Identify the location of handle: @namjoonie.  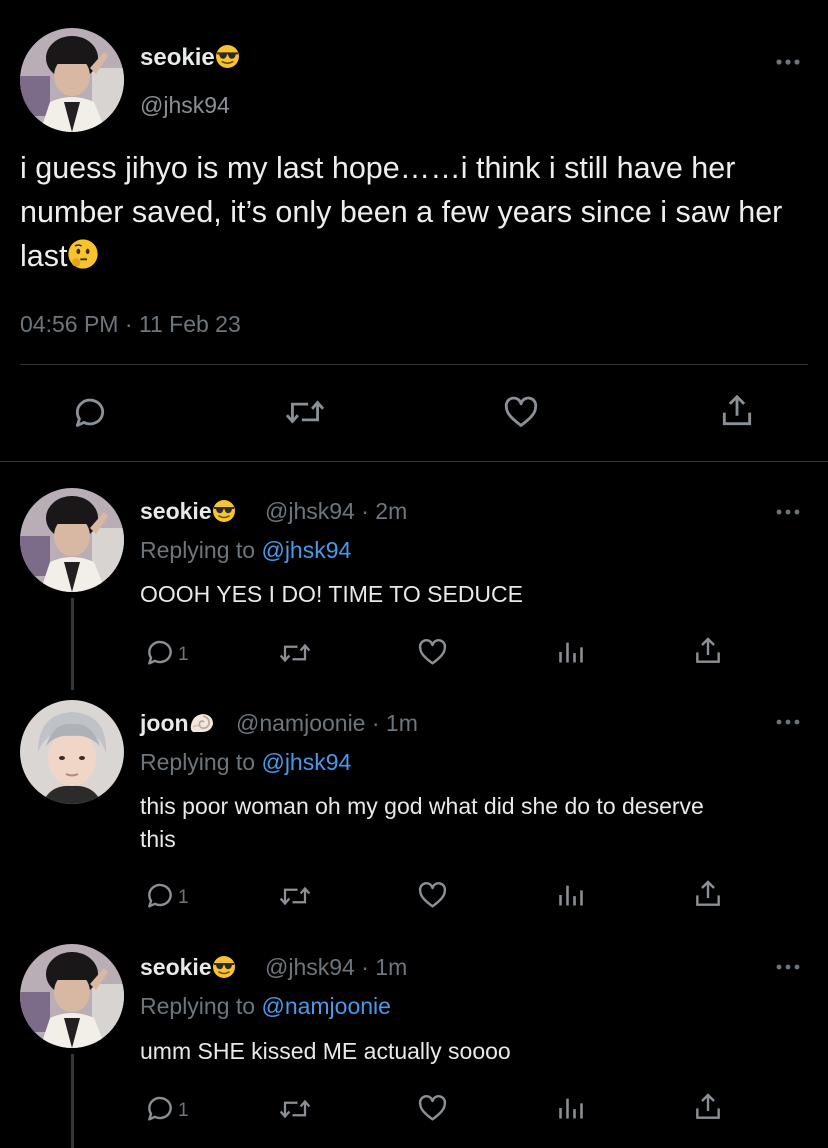
(300, 723).